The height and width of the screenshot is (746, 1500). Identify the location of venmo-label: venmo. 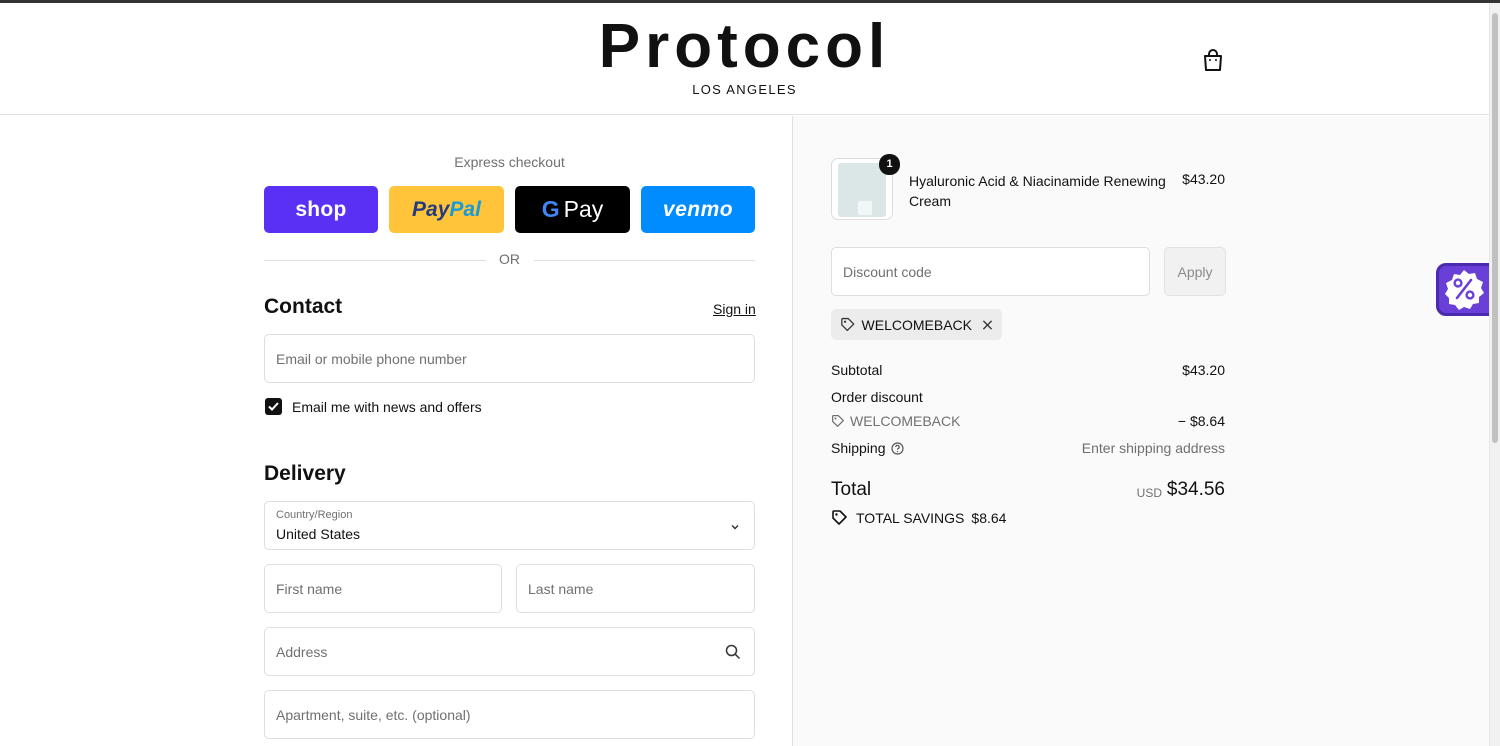
(698, 209).